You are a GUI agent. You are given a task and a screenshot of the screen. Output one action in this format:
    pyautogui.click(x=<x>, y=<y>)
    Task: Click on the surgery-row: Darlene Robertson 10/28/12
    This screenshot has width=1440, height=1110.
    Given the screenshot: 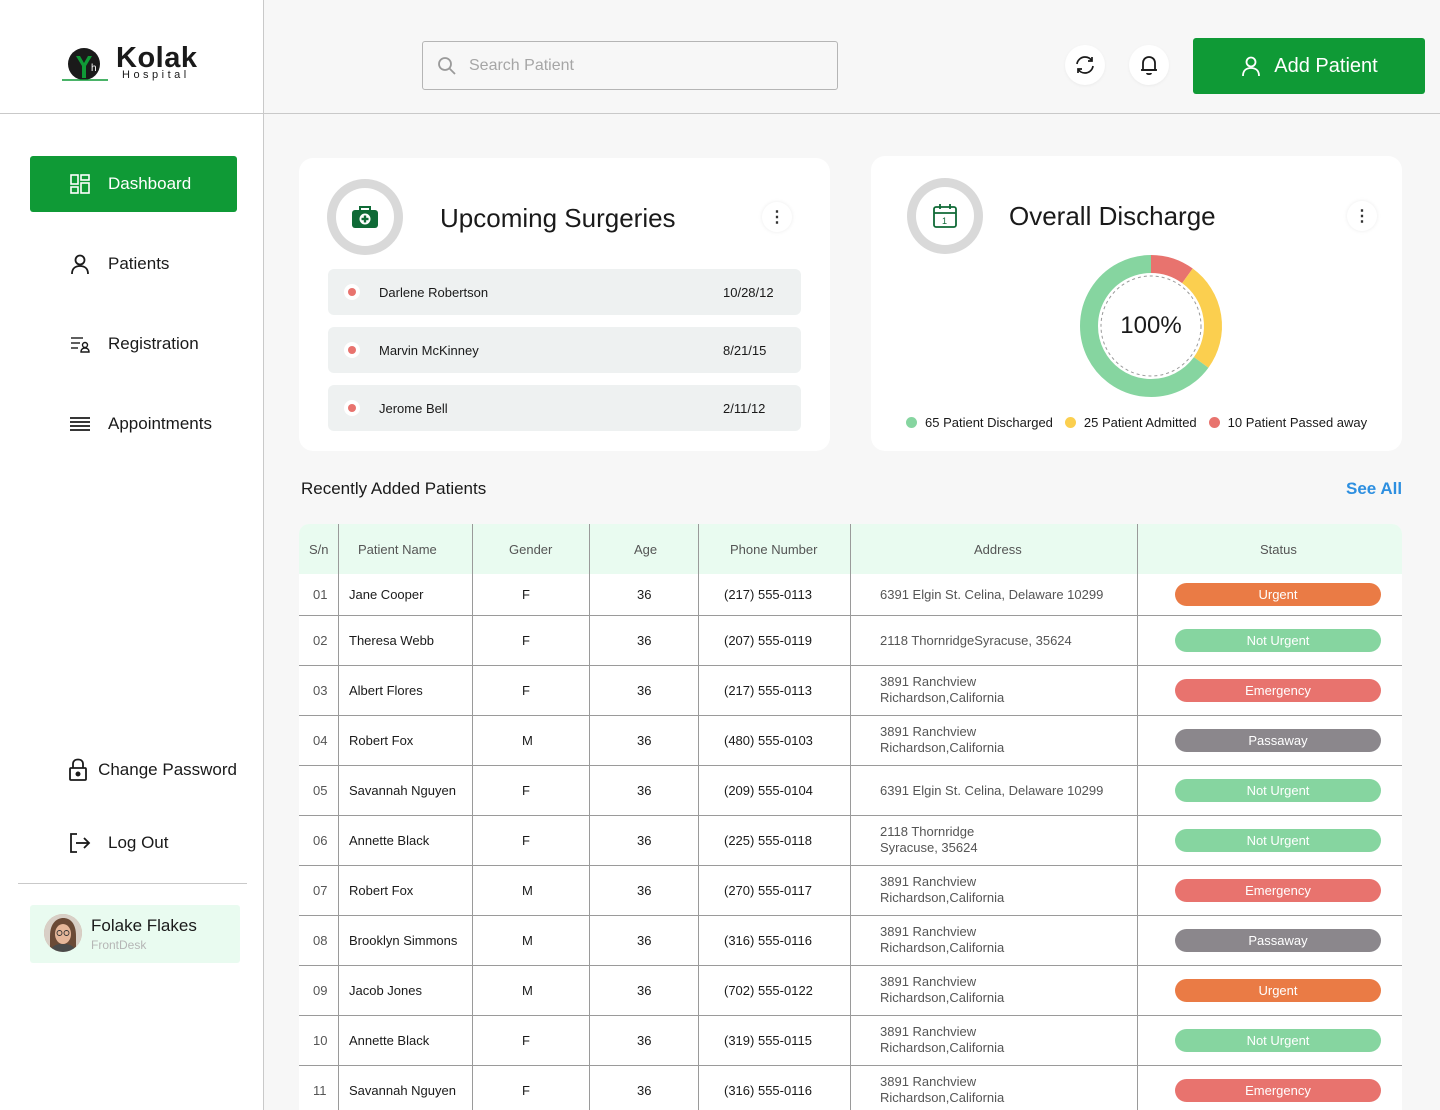 What is the action you would take?
    pyautogui.click(x=564, y=292)
    